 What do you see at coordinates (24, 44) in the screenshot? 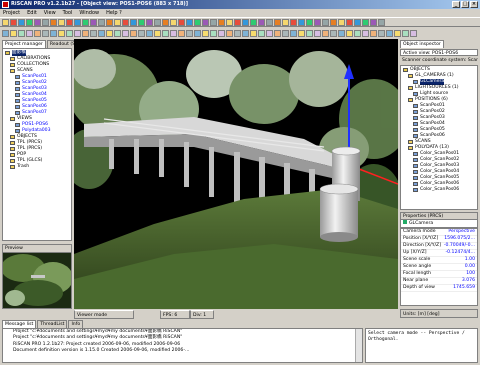
I see `tab-project-manager: Project manager` at bounding box center [24, 44].